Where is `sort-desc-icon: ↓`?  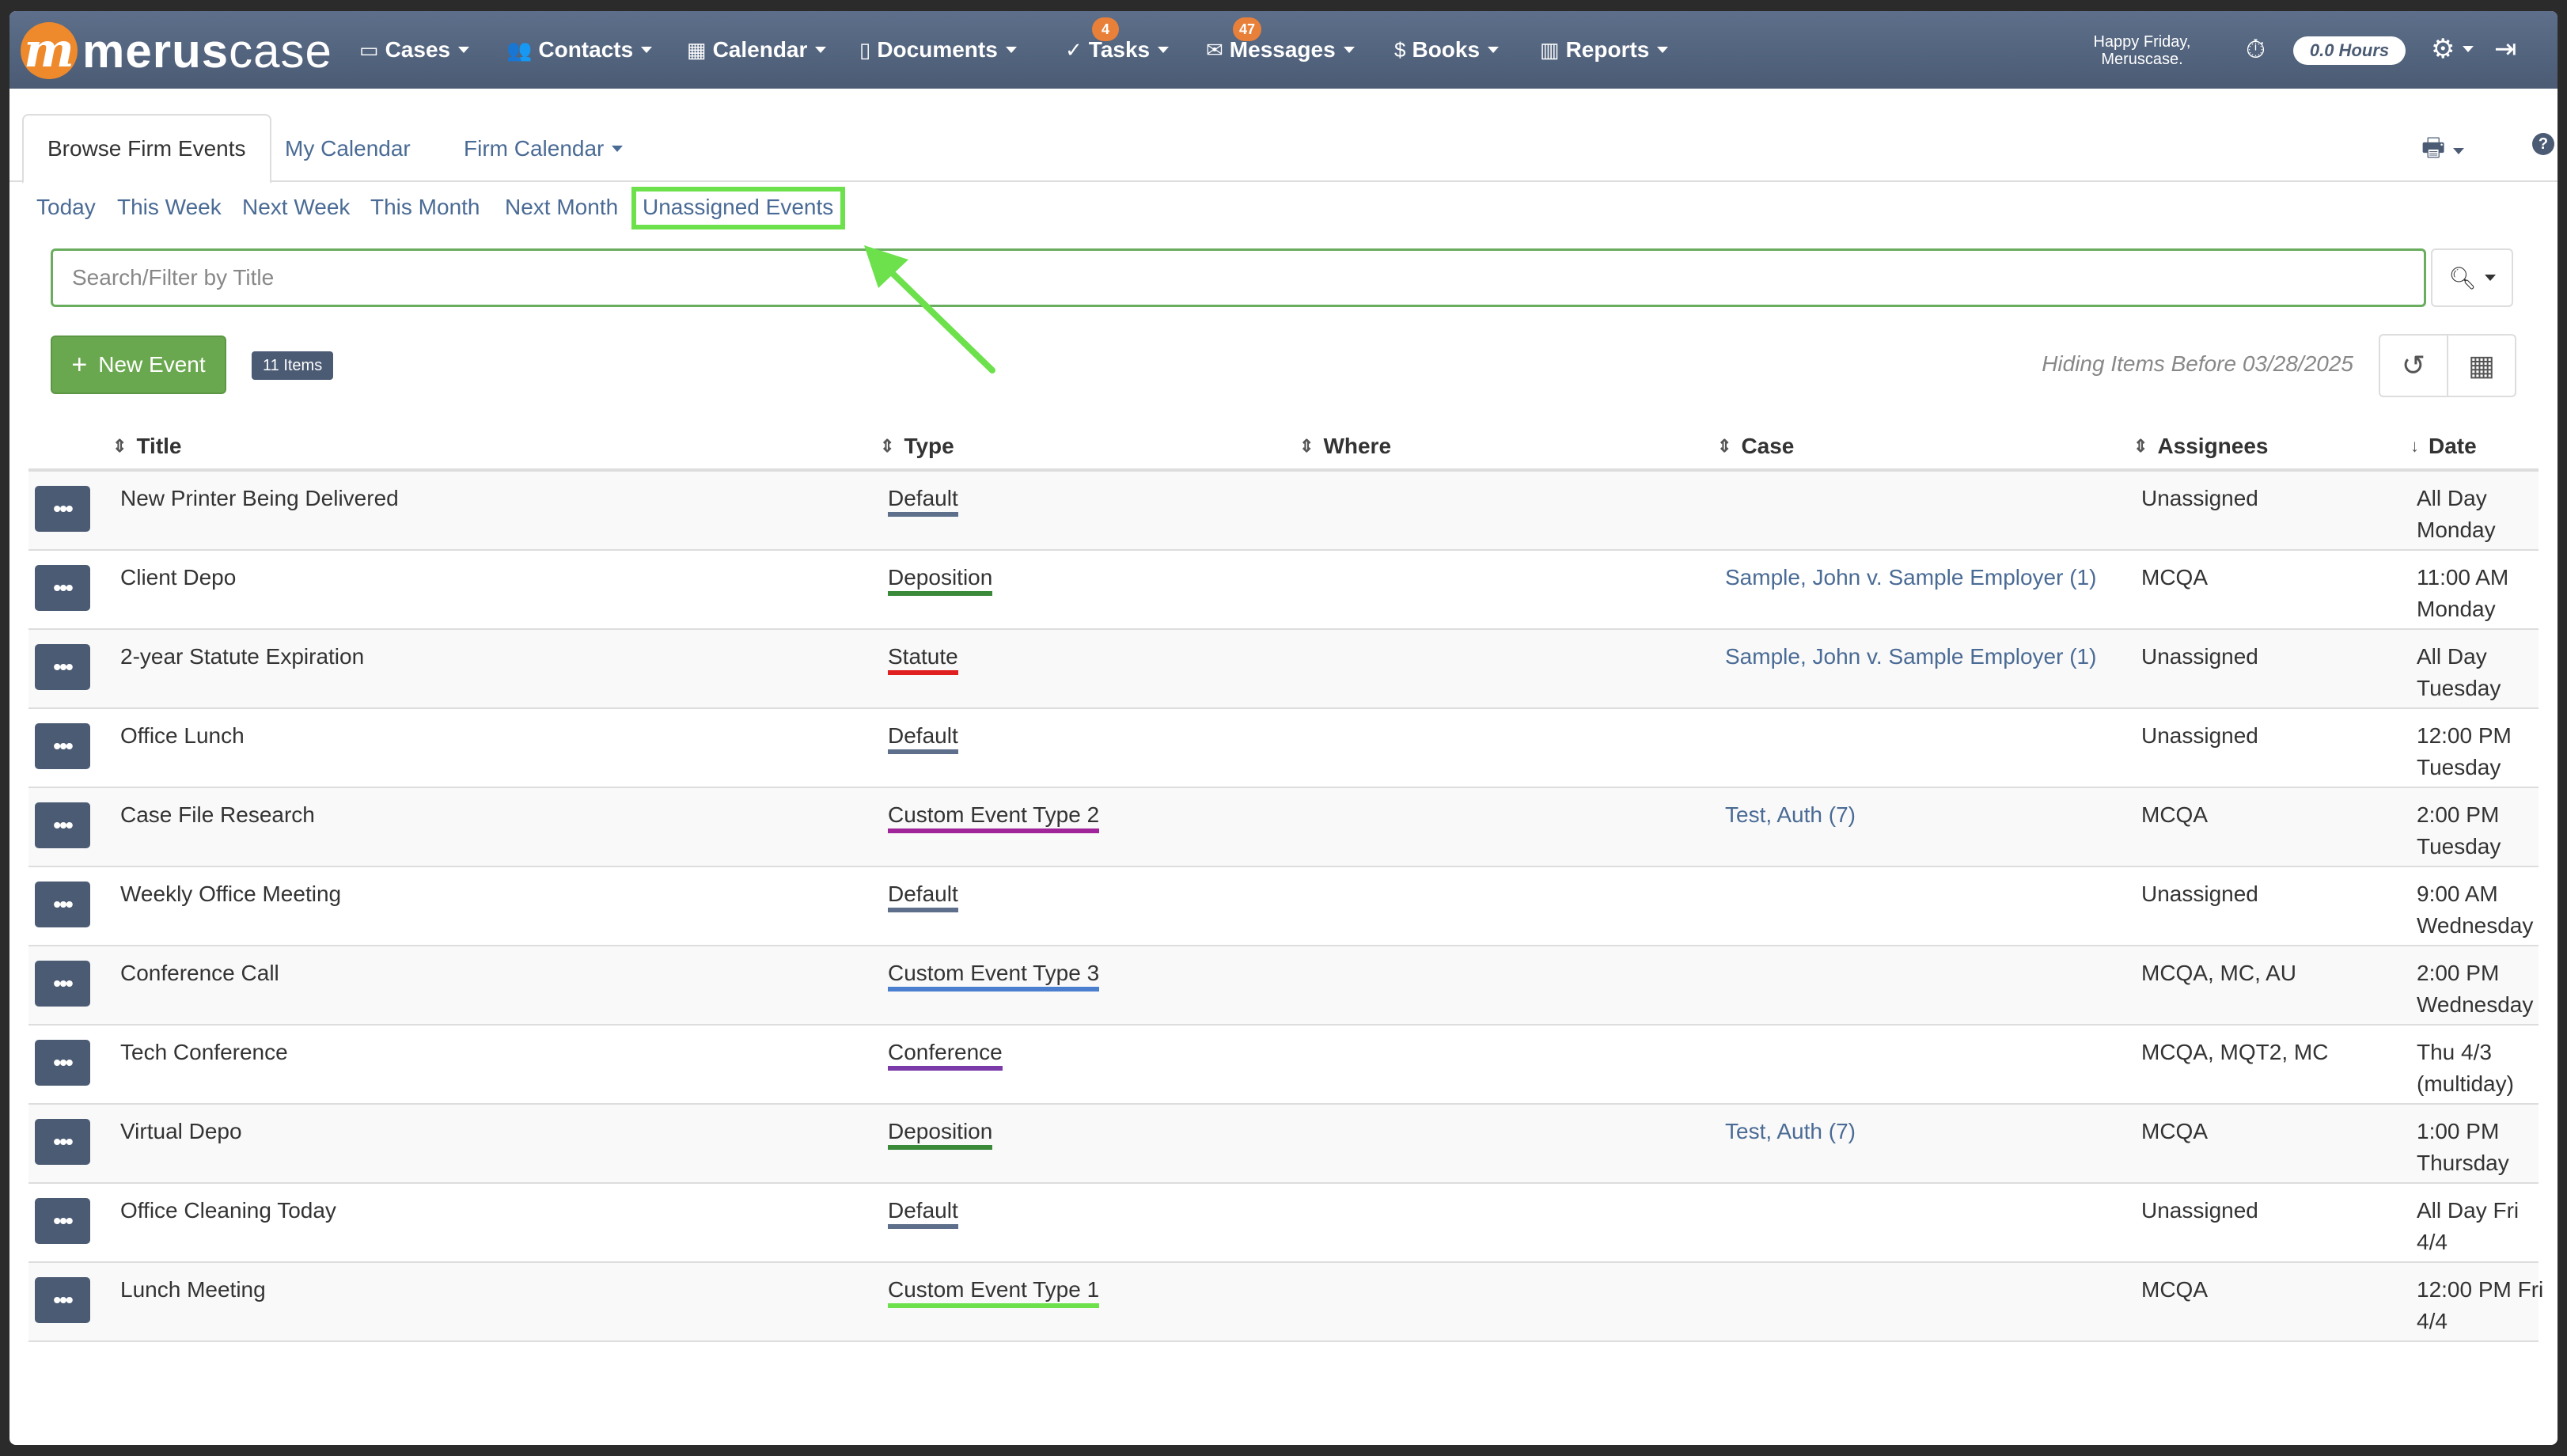 sort-desc-icon: ↓ is located at coordinates (2414, 446).